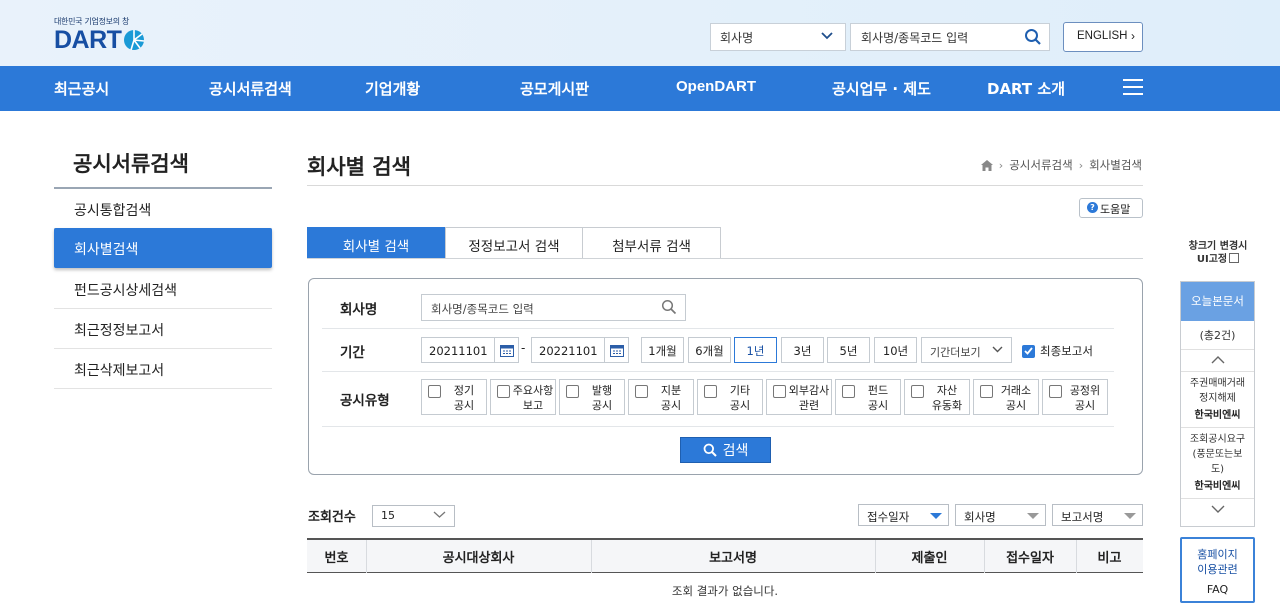  I want to click on tab-correction-search: 정정보고서 검색, so click(514, 243).